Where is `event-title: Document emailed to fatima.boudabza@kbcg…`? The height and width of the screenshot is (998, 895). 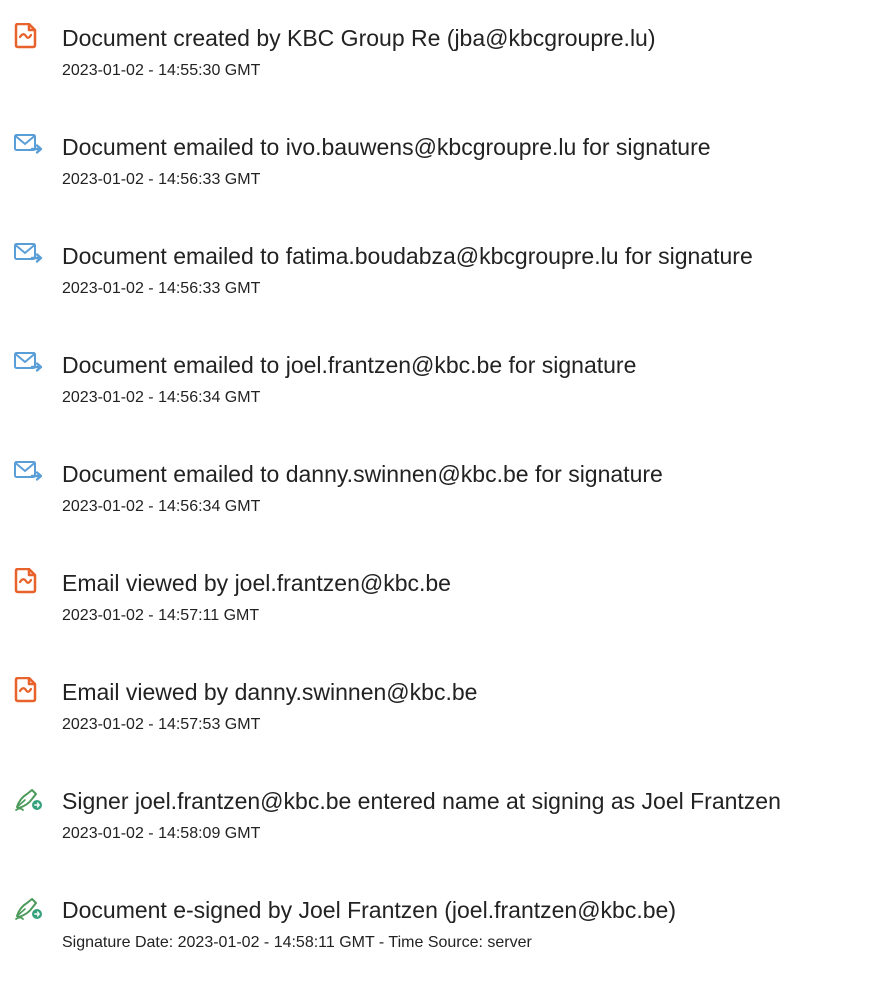
event-title: Document emailed to fatima.boudabza@kbcg… is located at coordinates (407, 256).